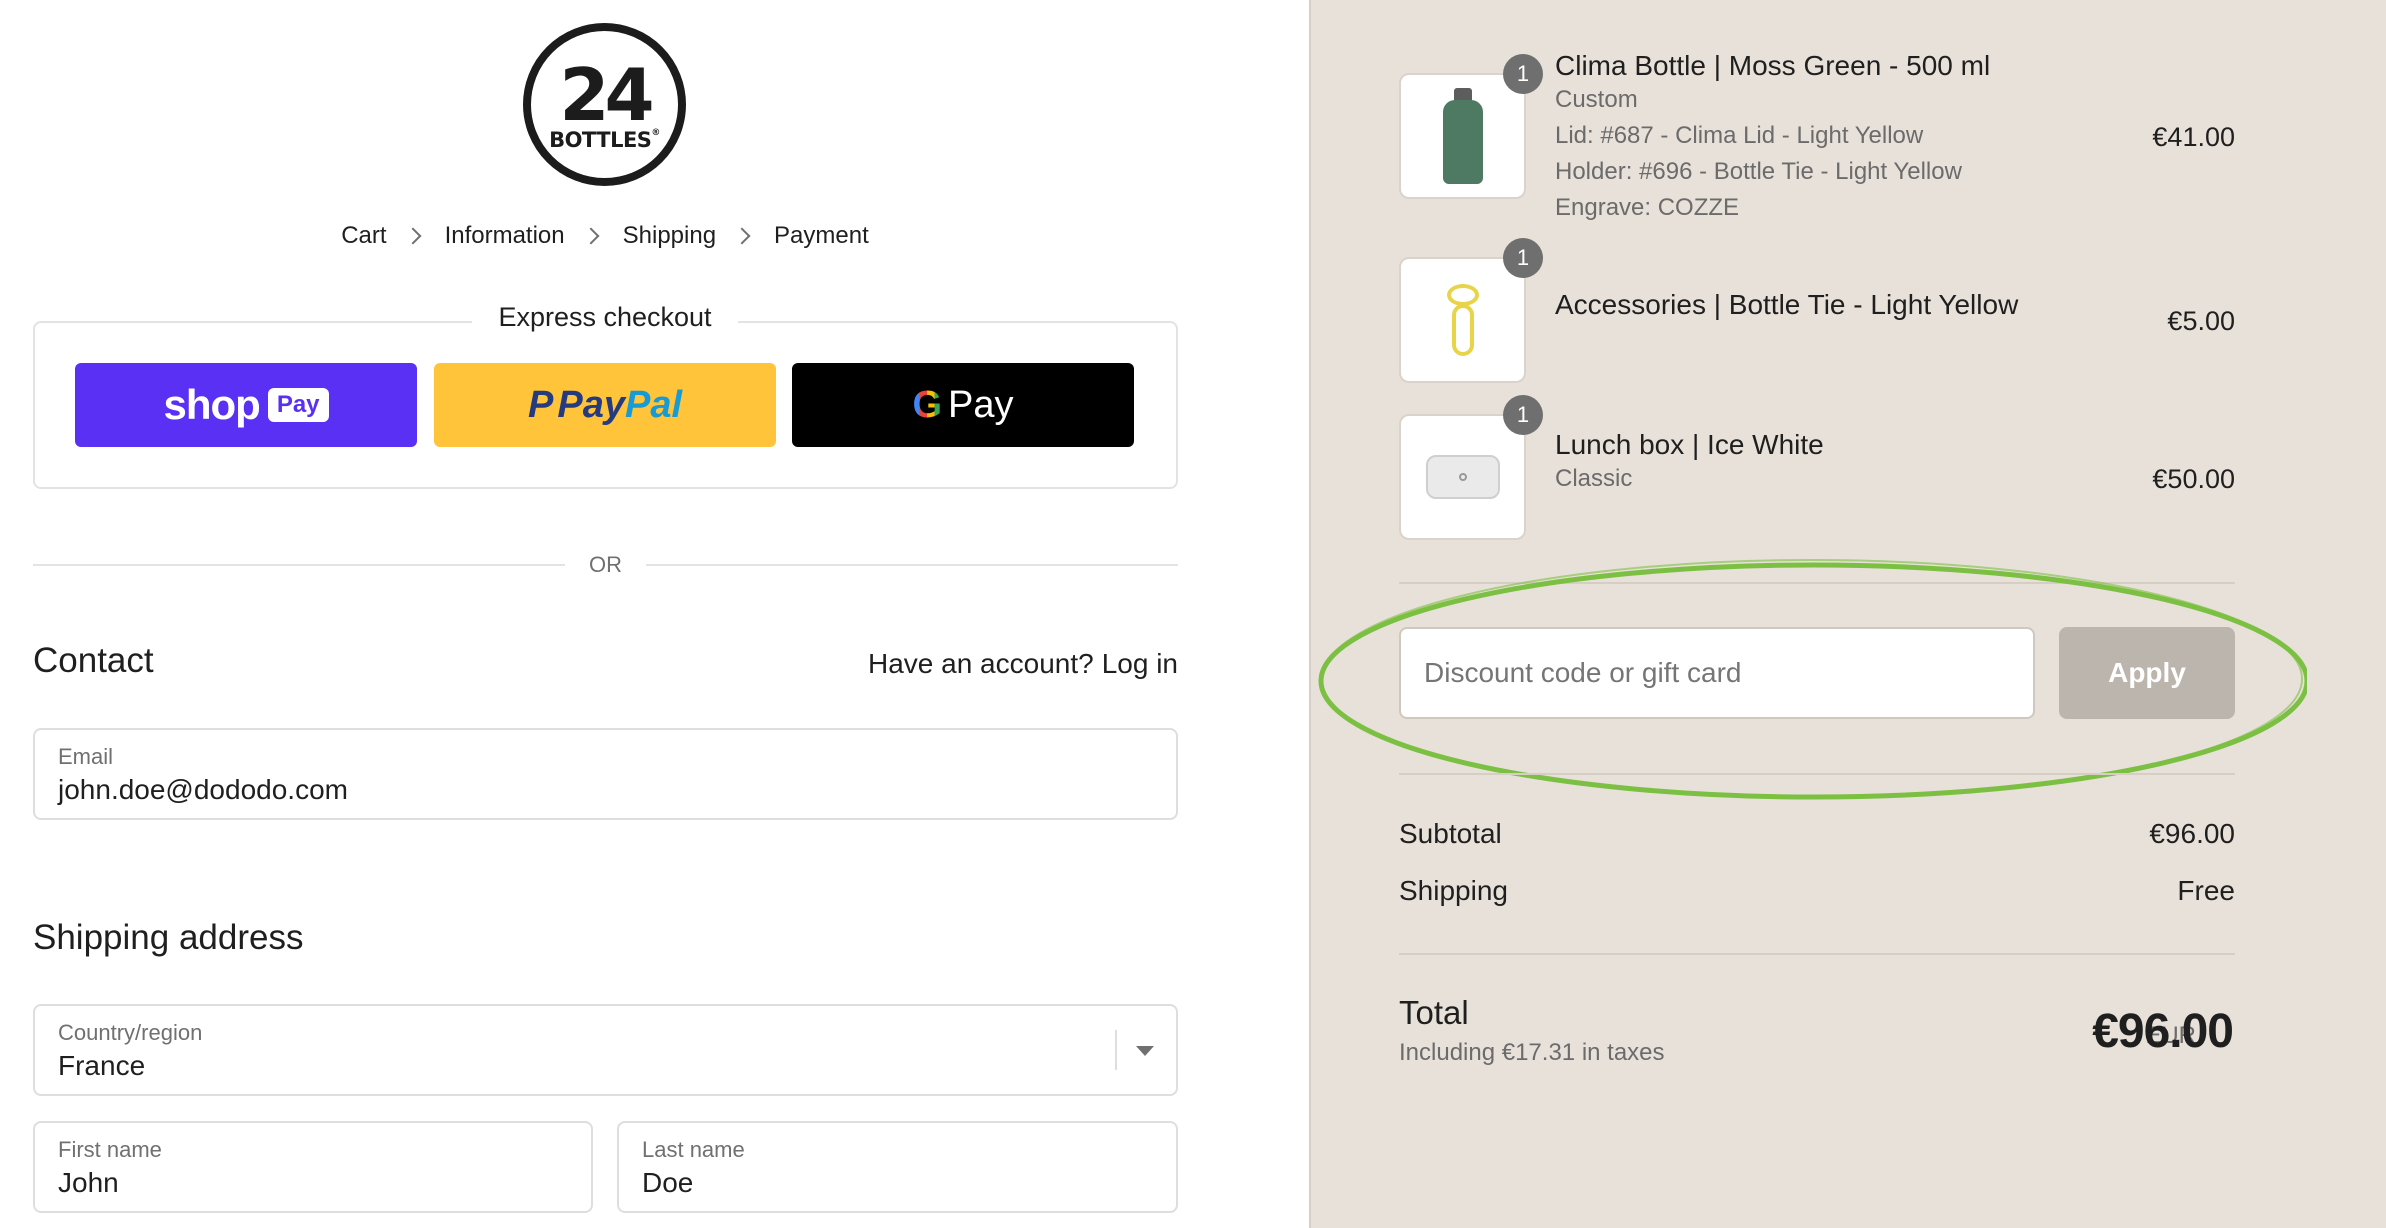 Image resolution: width=2386 pixels, height=1228 pixels. What do you see at coordinates (504, 235) in the screenshot?
I see `breadcrumb-information: Information` at bounding box center [504, 235].